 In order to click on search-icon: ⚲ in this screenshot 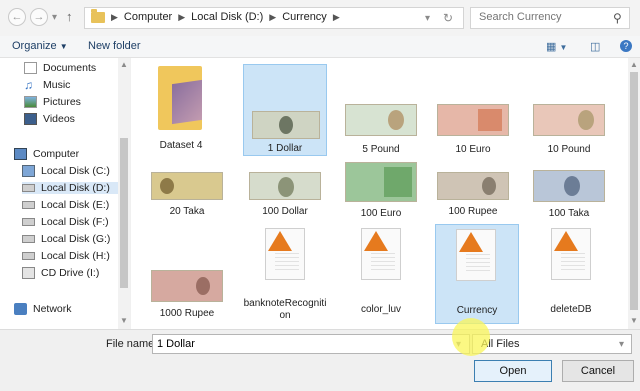, I will do `click(617, 18)`.